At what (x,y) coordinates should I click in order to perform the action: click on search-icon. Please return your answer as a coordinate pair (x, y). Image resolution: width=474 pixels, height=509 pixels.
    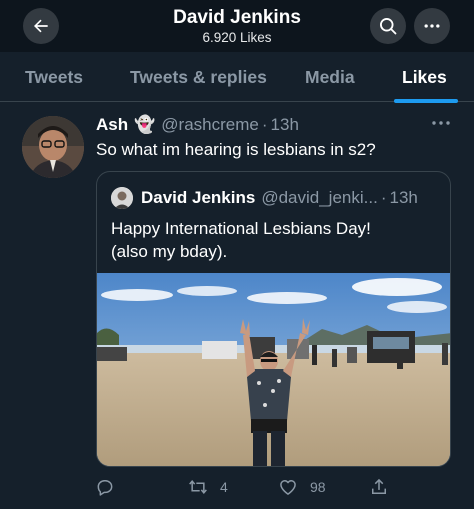
    Looking at the image, I should click on (388, 26).